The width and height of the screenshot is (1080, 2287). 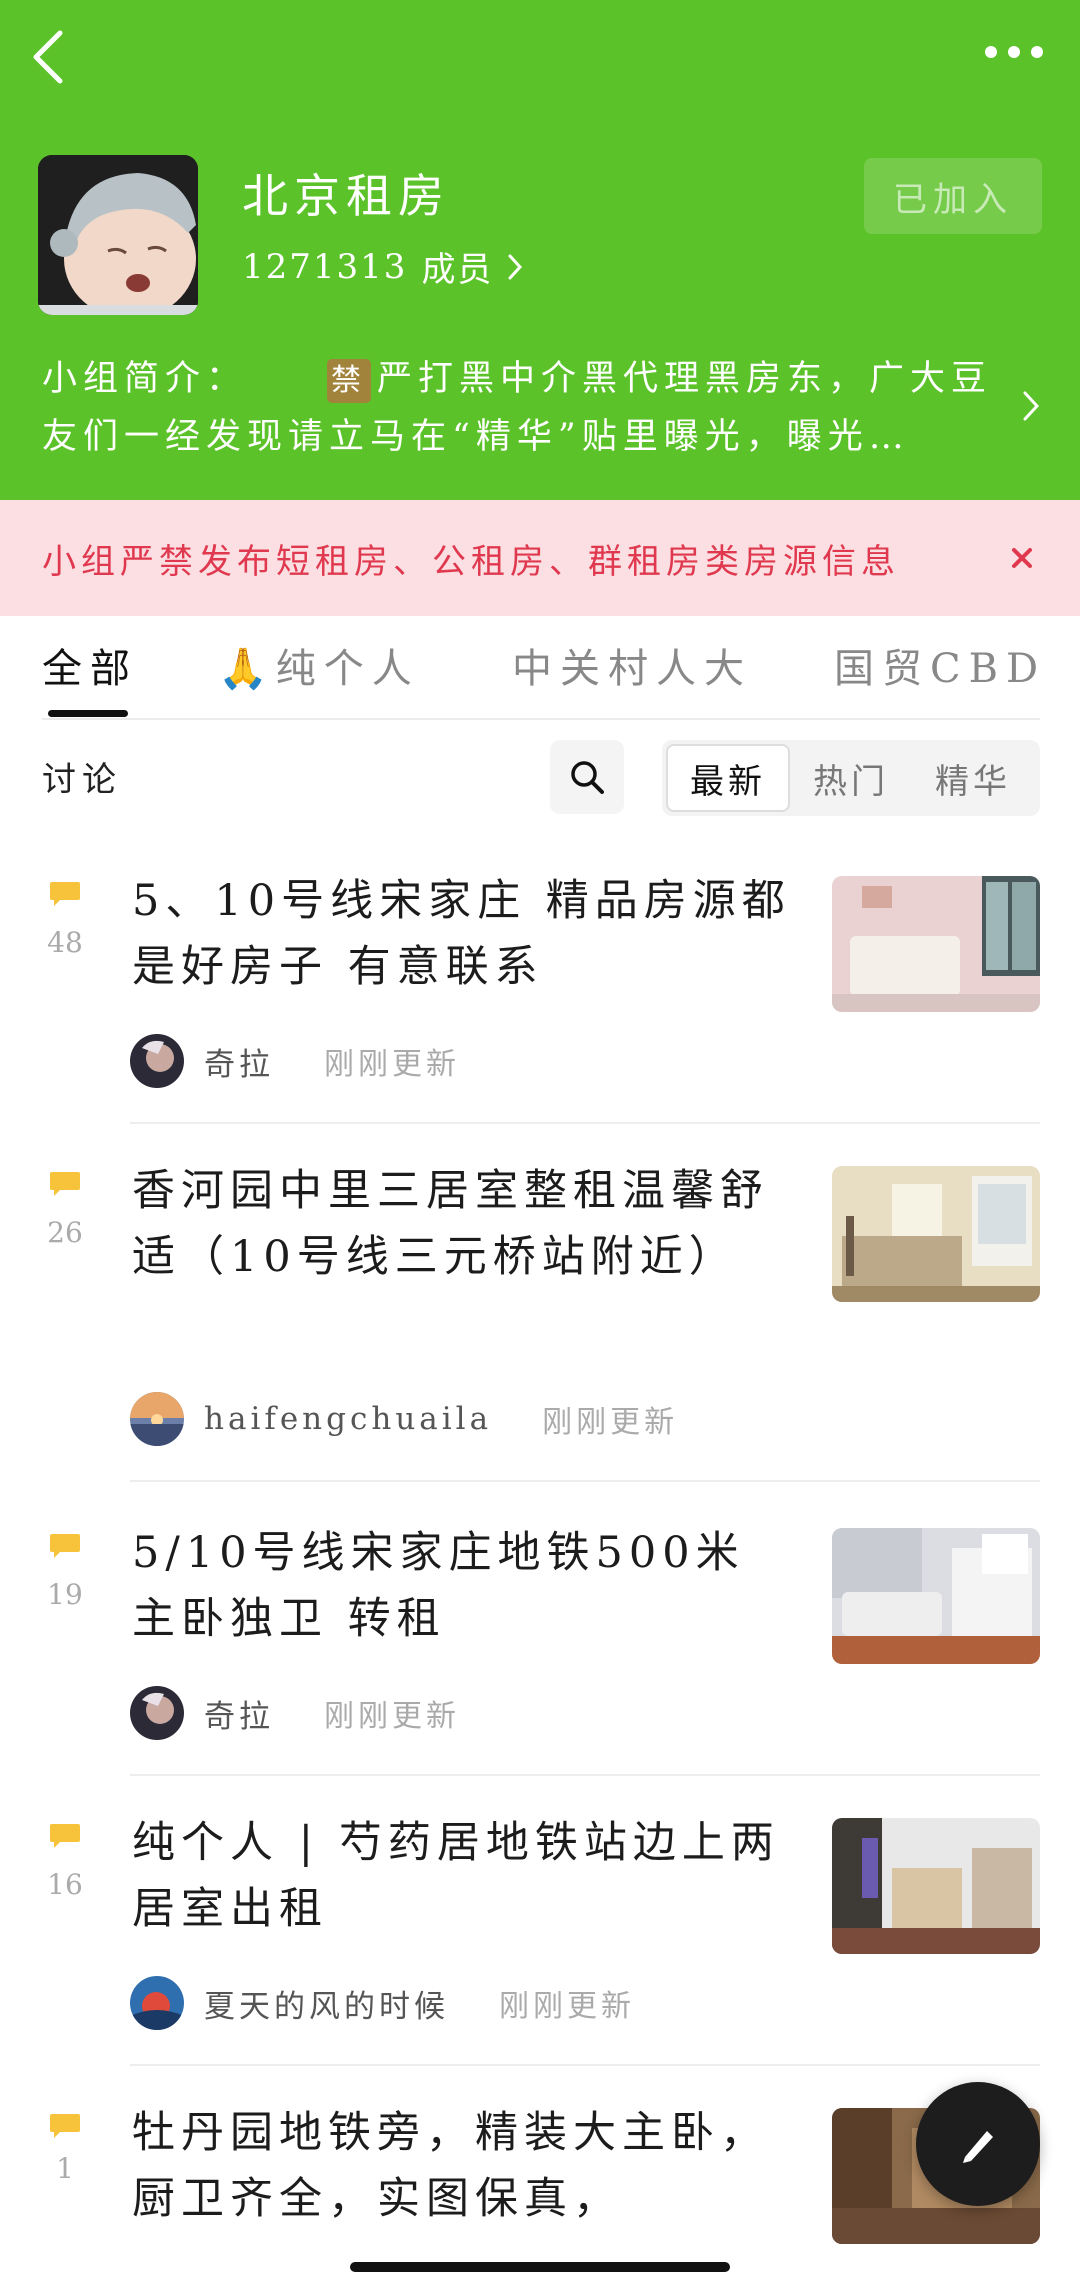 I want to click on member-label: 成员, so click(x=457, y=270).